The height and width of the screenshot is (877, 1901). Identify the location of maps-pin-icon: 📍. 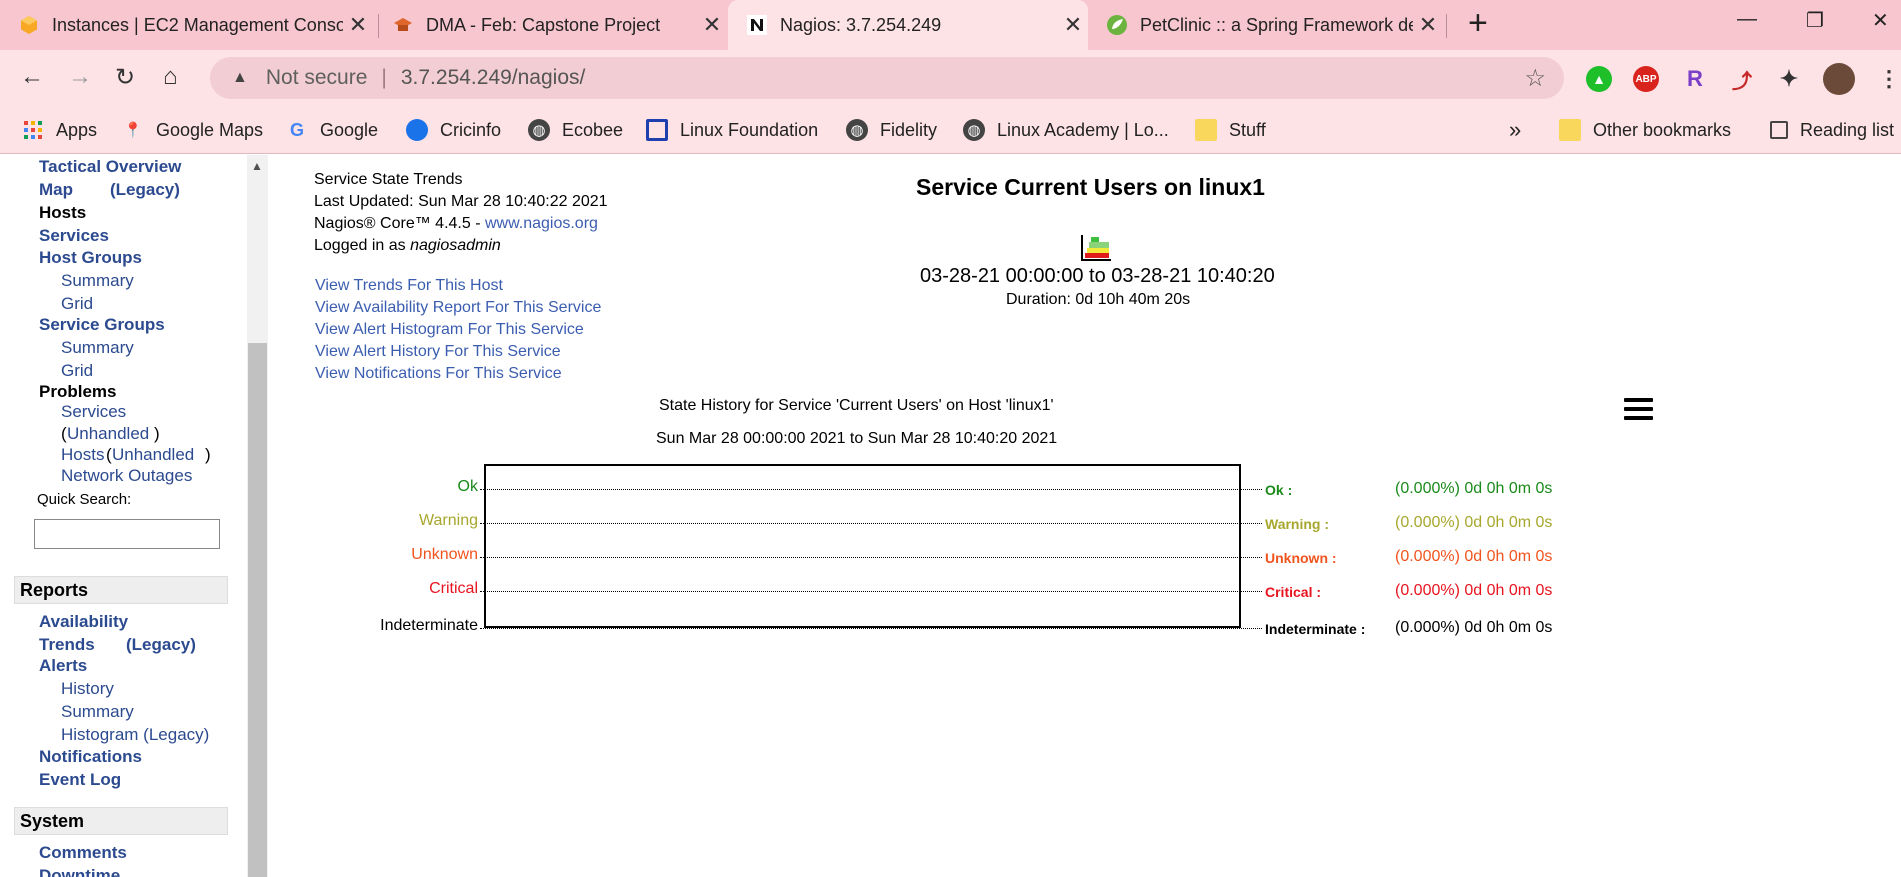
(133, 130).